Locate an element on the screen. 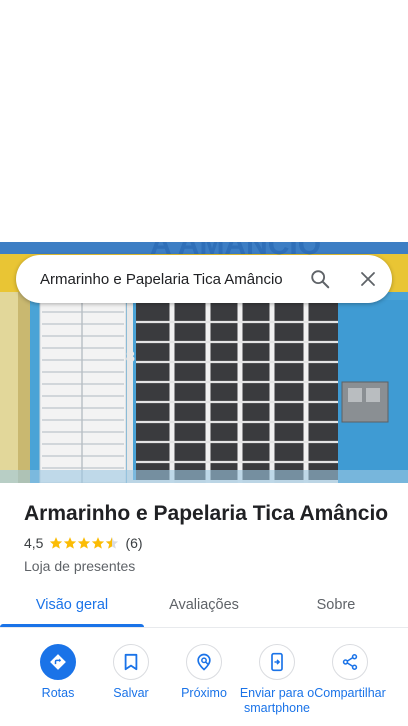 The width and height of the screenshot is (408, 726). share-icon is located at coordinates (350, 662).